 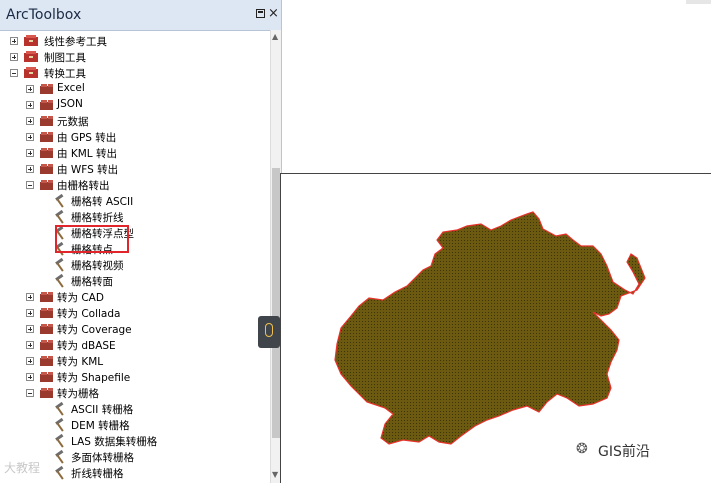 What do you see at coordinates (73, 122) in the screenshot?
I see `tree-item-label: 元数据` at bounding box center [73, 122].